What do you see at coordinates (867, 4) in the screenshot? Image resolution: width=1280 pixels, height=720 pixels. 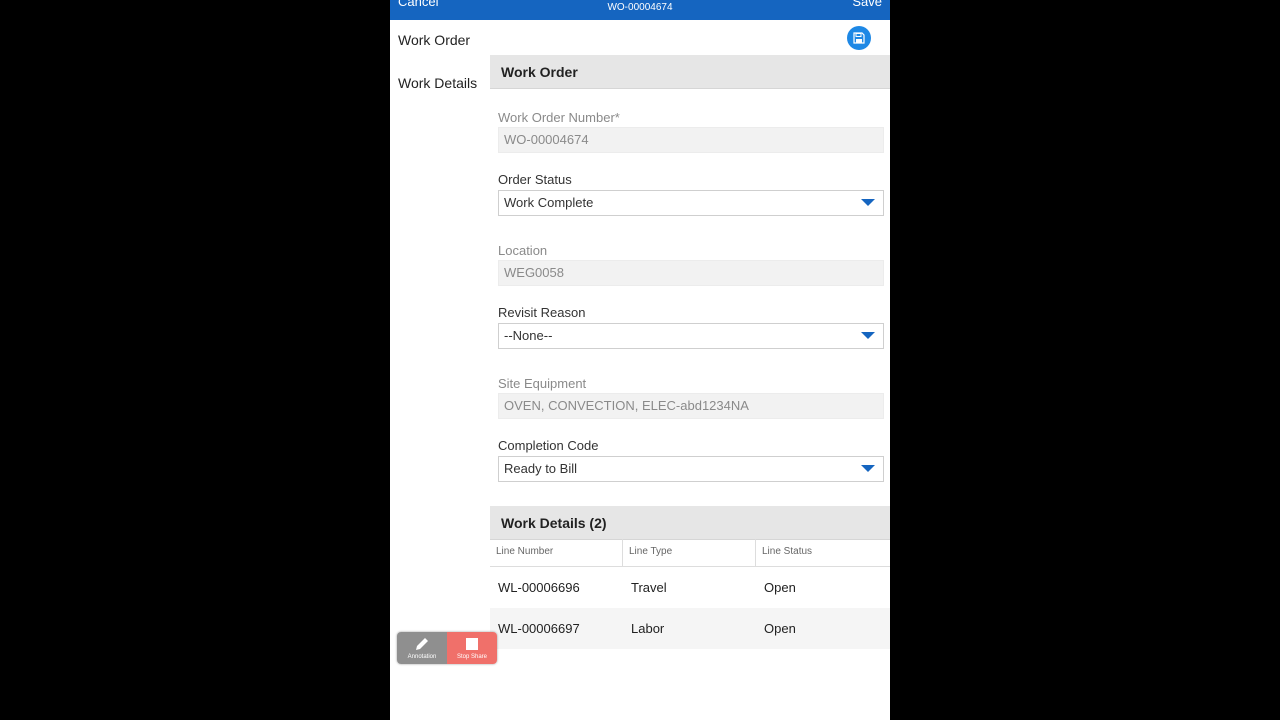 I see `save-button: Save` at bounding box center [867, 4].